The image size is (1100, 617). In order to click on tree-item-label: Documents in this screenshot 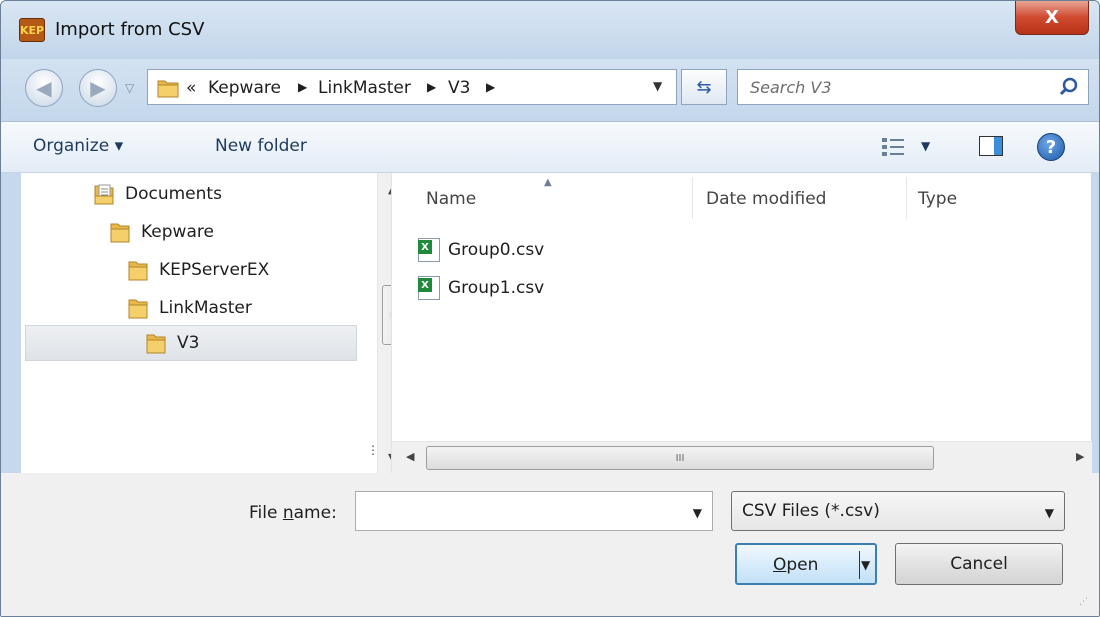, I will do `click(173, 194)`.